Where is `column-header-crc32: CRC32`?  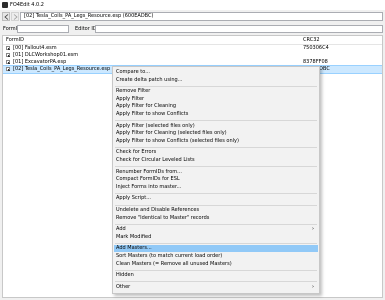 column-header-crc32: CRC32 is located at coordinates (311, 40).